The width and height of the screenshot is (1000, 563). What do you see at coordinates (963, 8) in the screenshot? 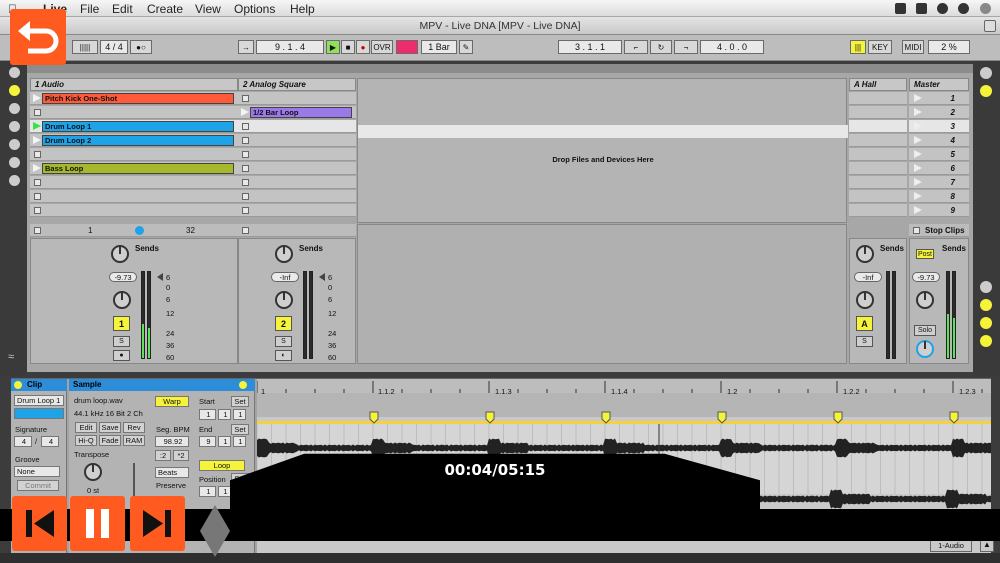
I see `settings-icon` at bounding box center [963, 8].